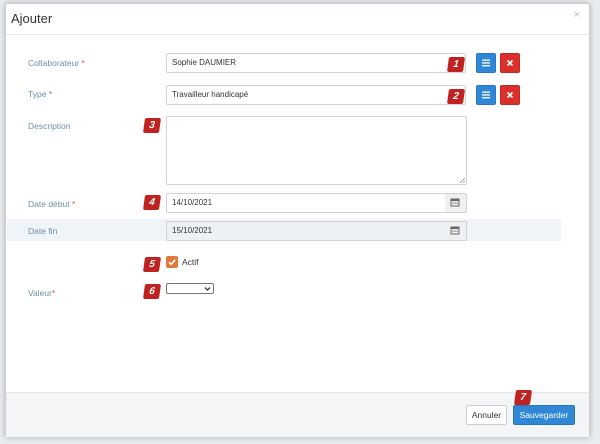 This screenshot has width=600, height=444. What do you see at coordinates (49, 126) in the screenshot?
I see `description-label: Description` at bounding box center [49, 126].